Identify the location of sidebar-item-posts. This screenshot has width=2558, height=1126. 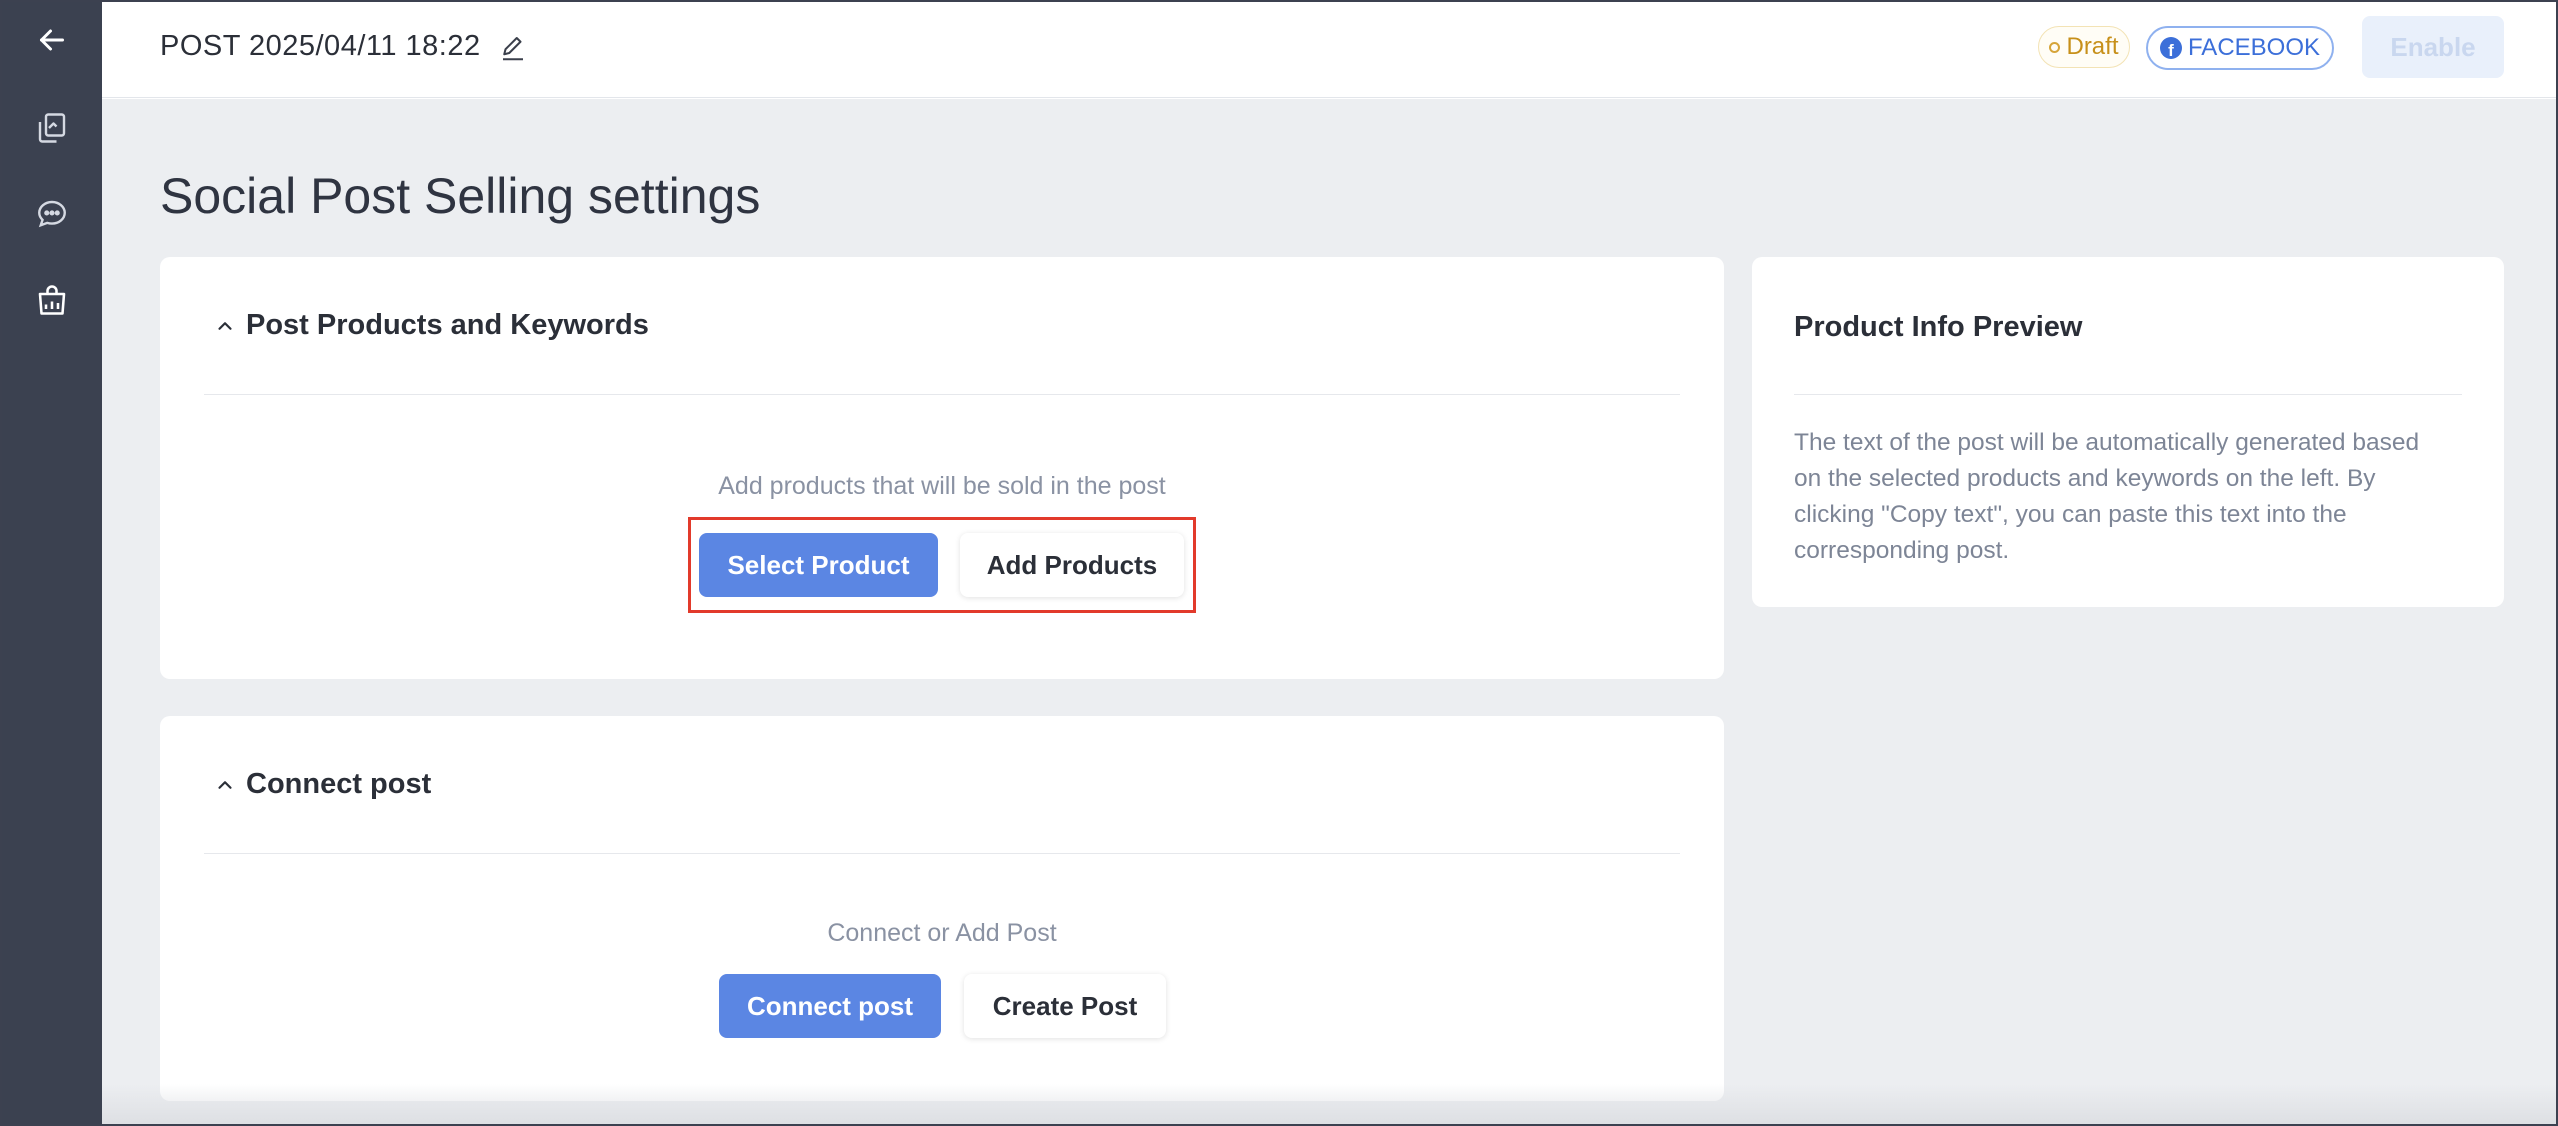
(52, 128).